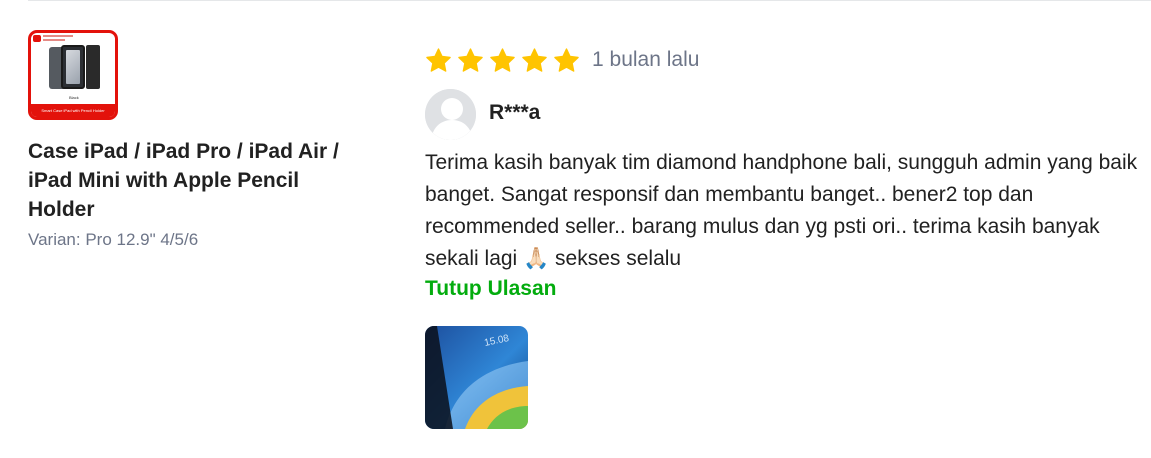  I want to click on thumbnail-brand-text, so click(58, 36).